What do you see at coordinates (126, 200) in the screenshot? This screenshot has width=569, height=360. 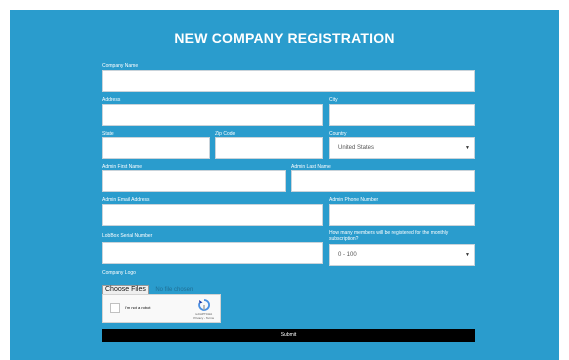 I see `admin-email-label: Admin Email Address` at bounding box center [126, 200].